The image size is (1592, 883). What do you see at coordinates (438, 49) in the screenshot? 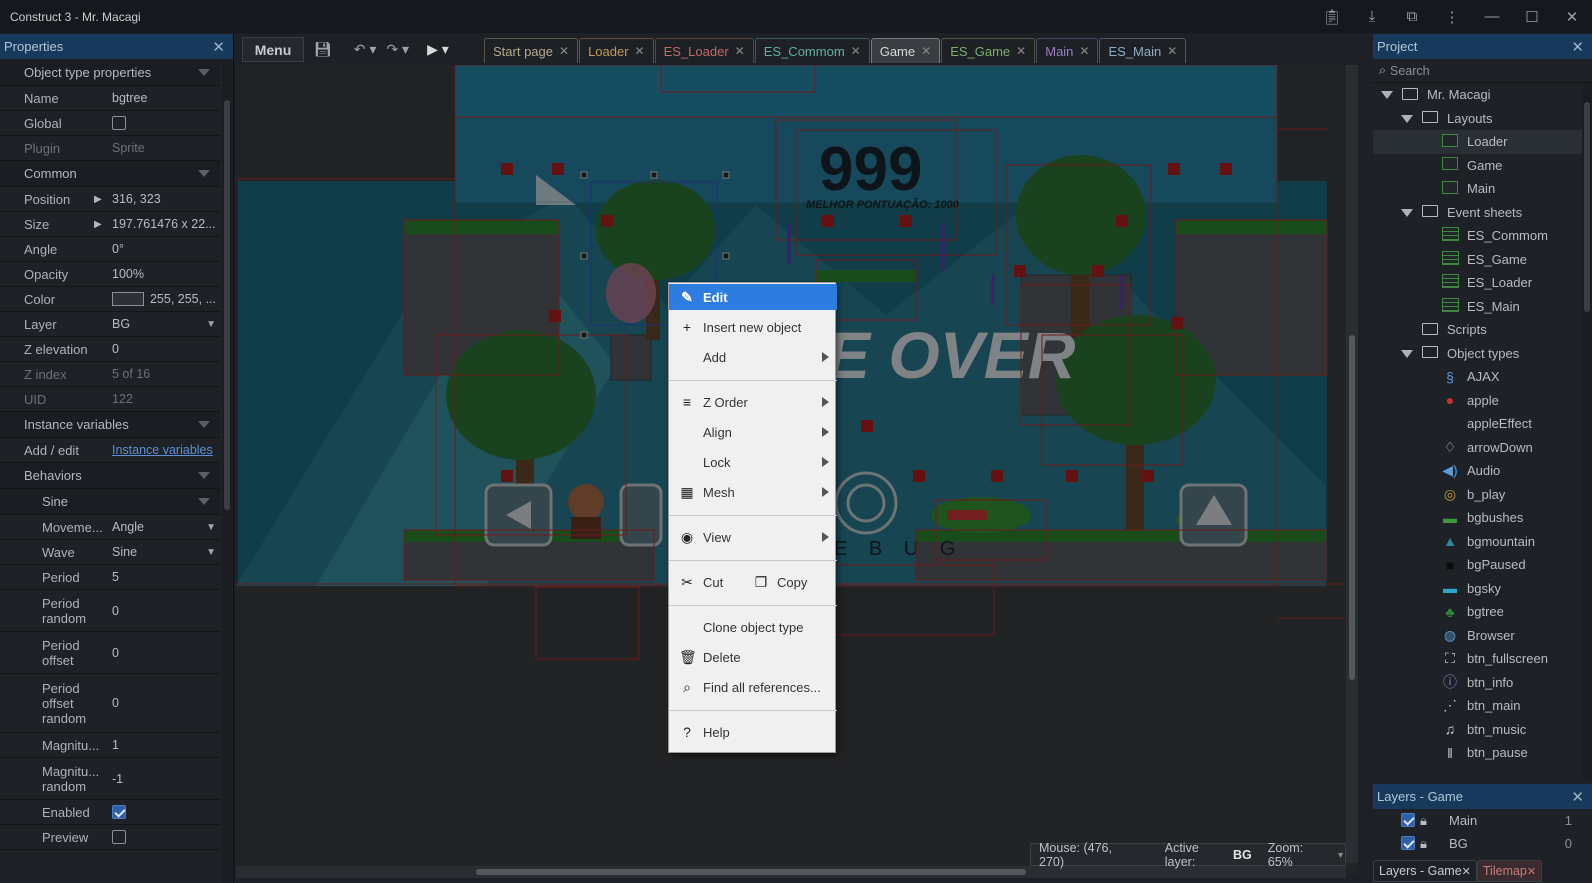
I see `play-icon: ▶ ▾` at bounding box center [438, 49].